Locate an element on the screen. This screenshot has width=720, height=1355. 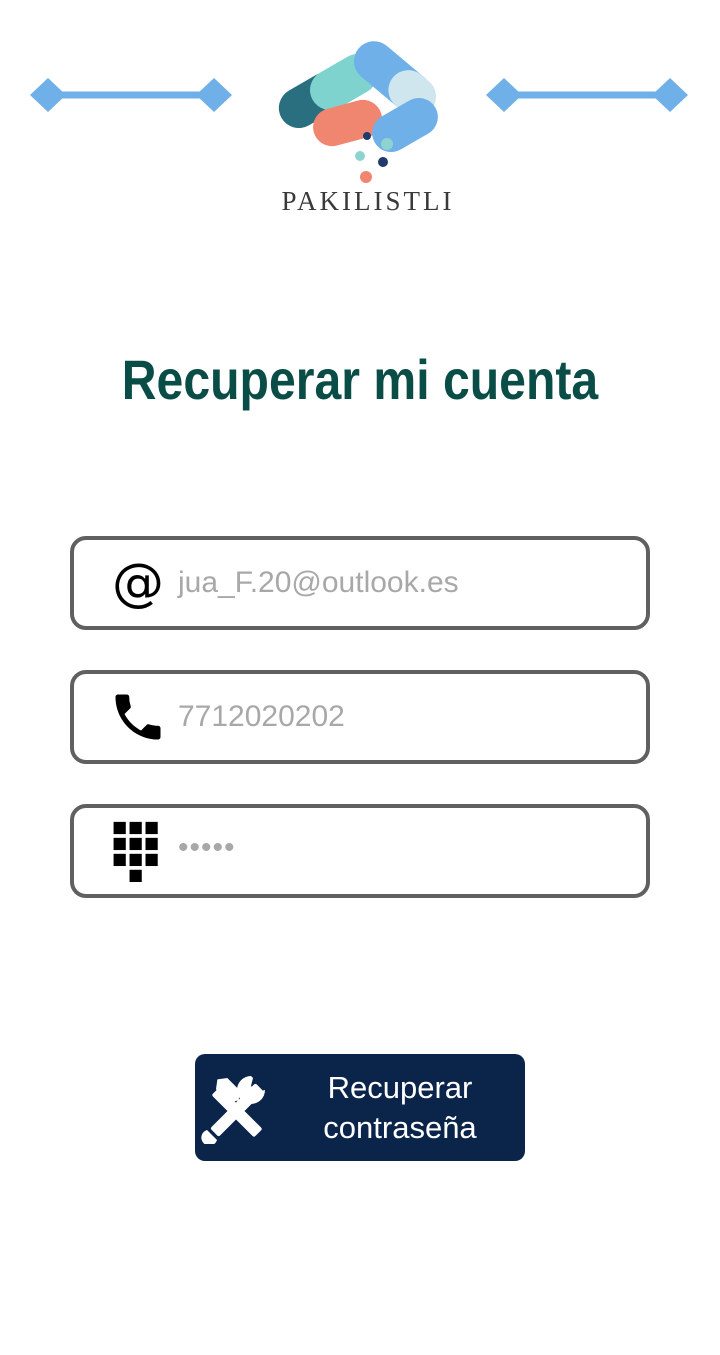
page-title: Recuperar mi cuenta is located at coordinates (360, 379).